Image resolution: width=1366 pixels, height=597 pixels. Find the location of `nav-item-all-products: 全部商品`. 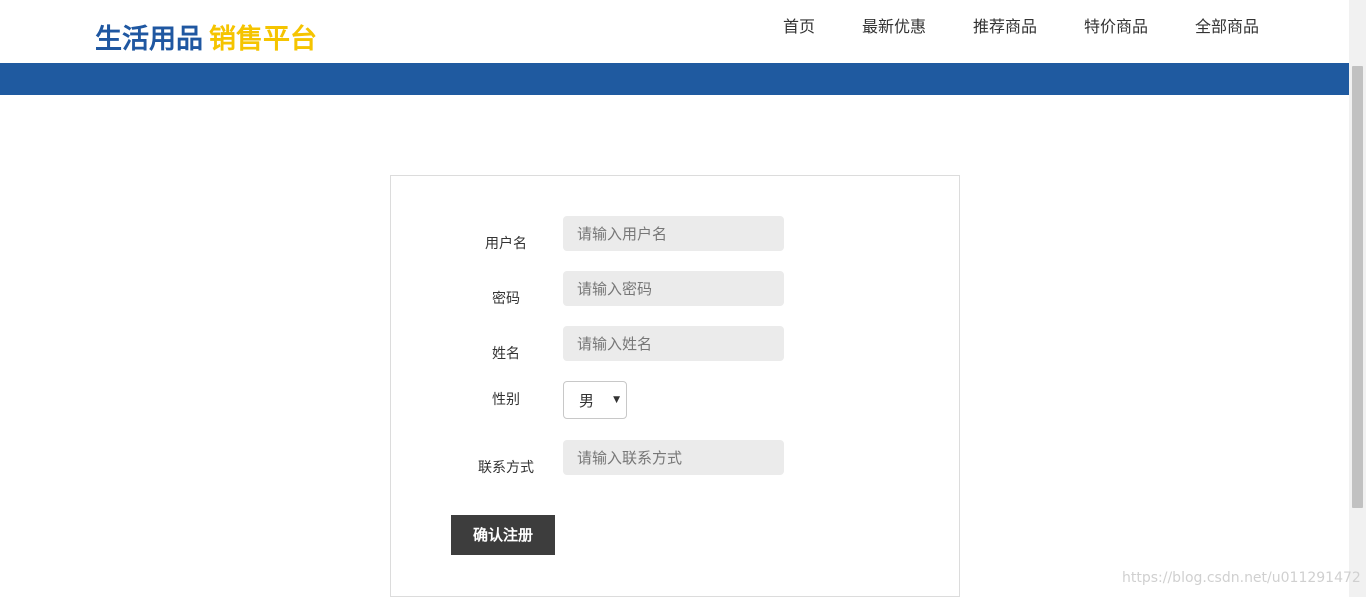

nav-item-all-products: 全部商品 is located at coordinates (1227, 27).